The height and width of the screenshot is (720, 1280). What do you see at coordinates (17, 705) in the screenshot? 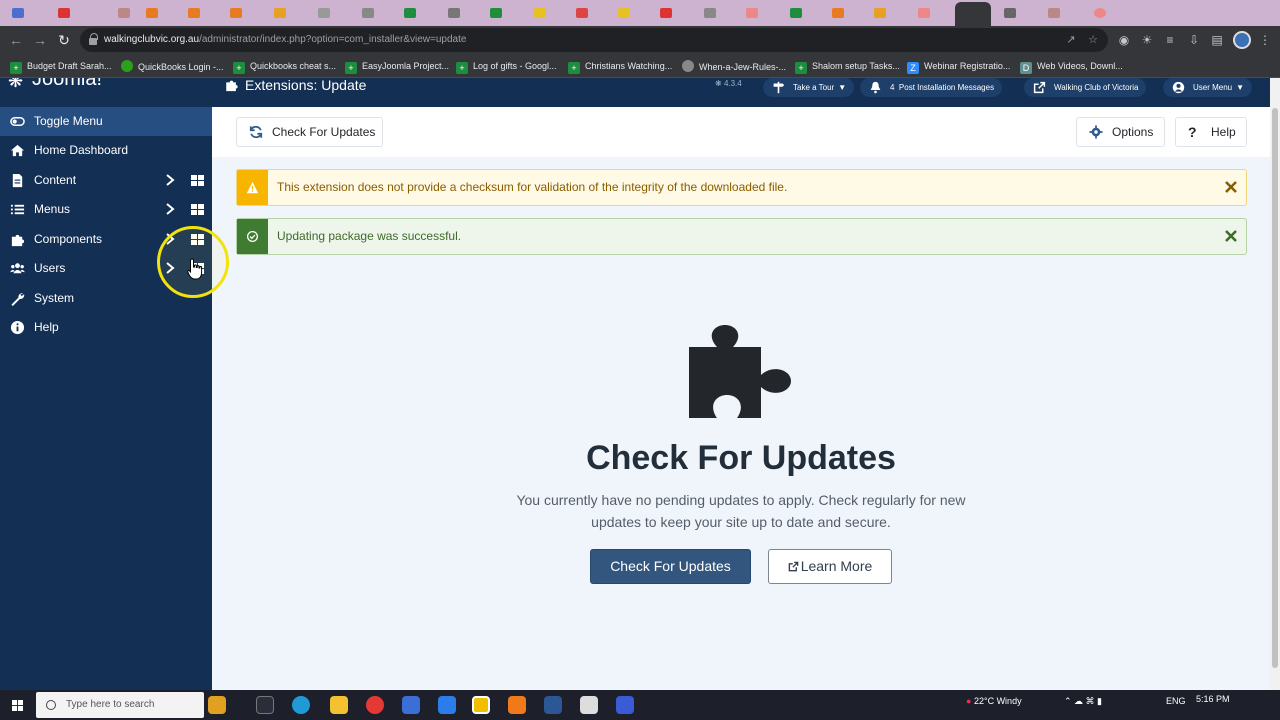
I see `windows-start-icon` at bounding box center [17, 705].